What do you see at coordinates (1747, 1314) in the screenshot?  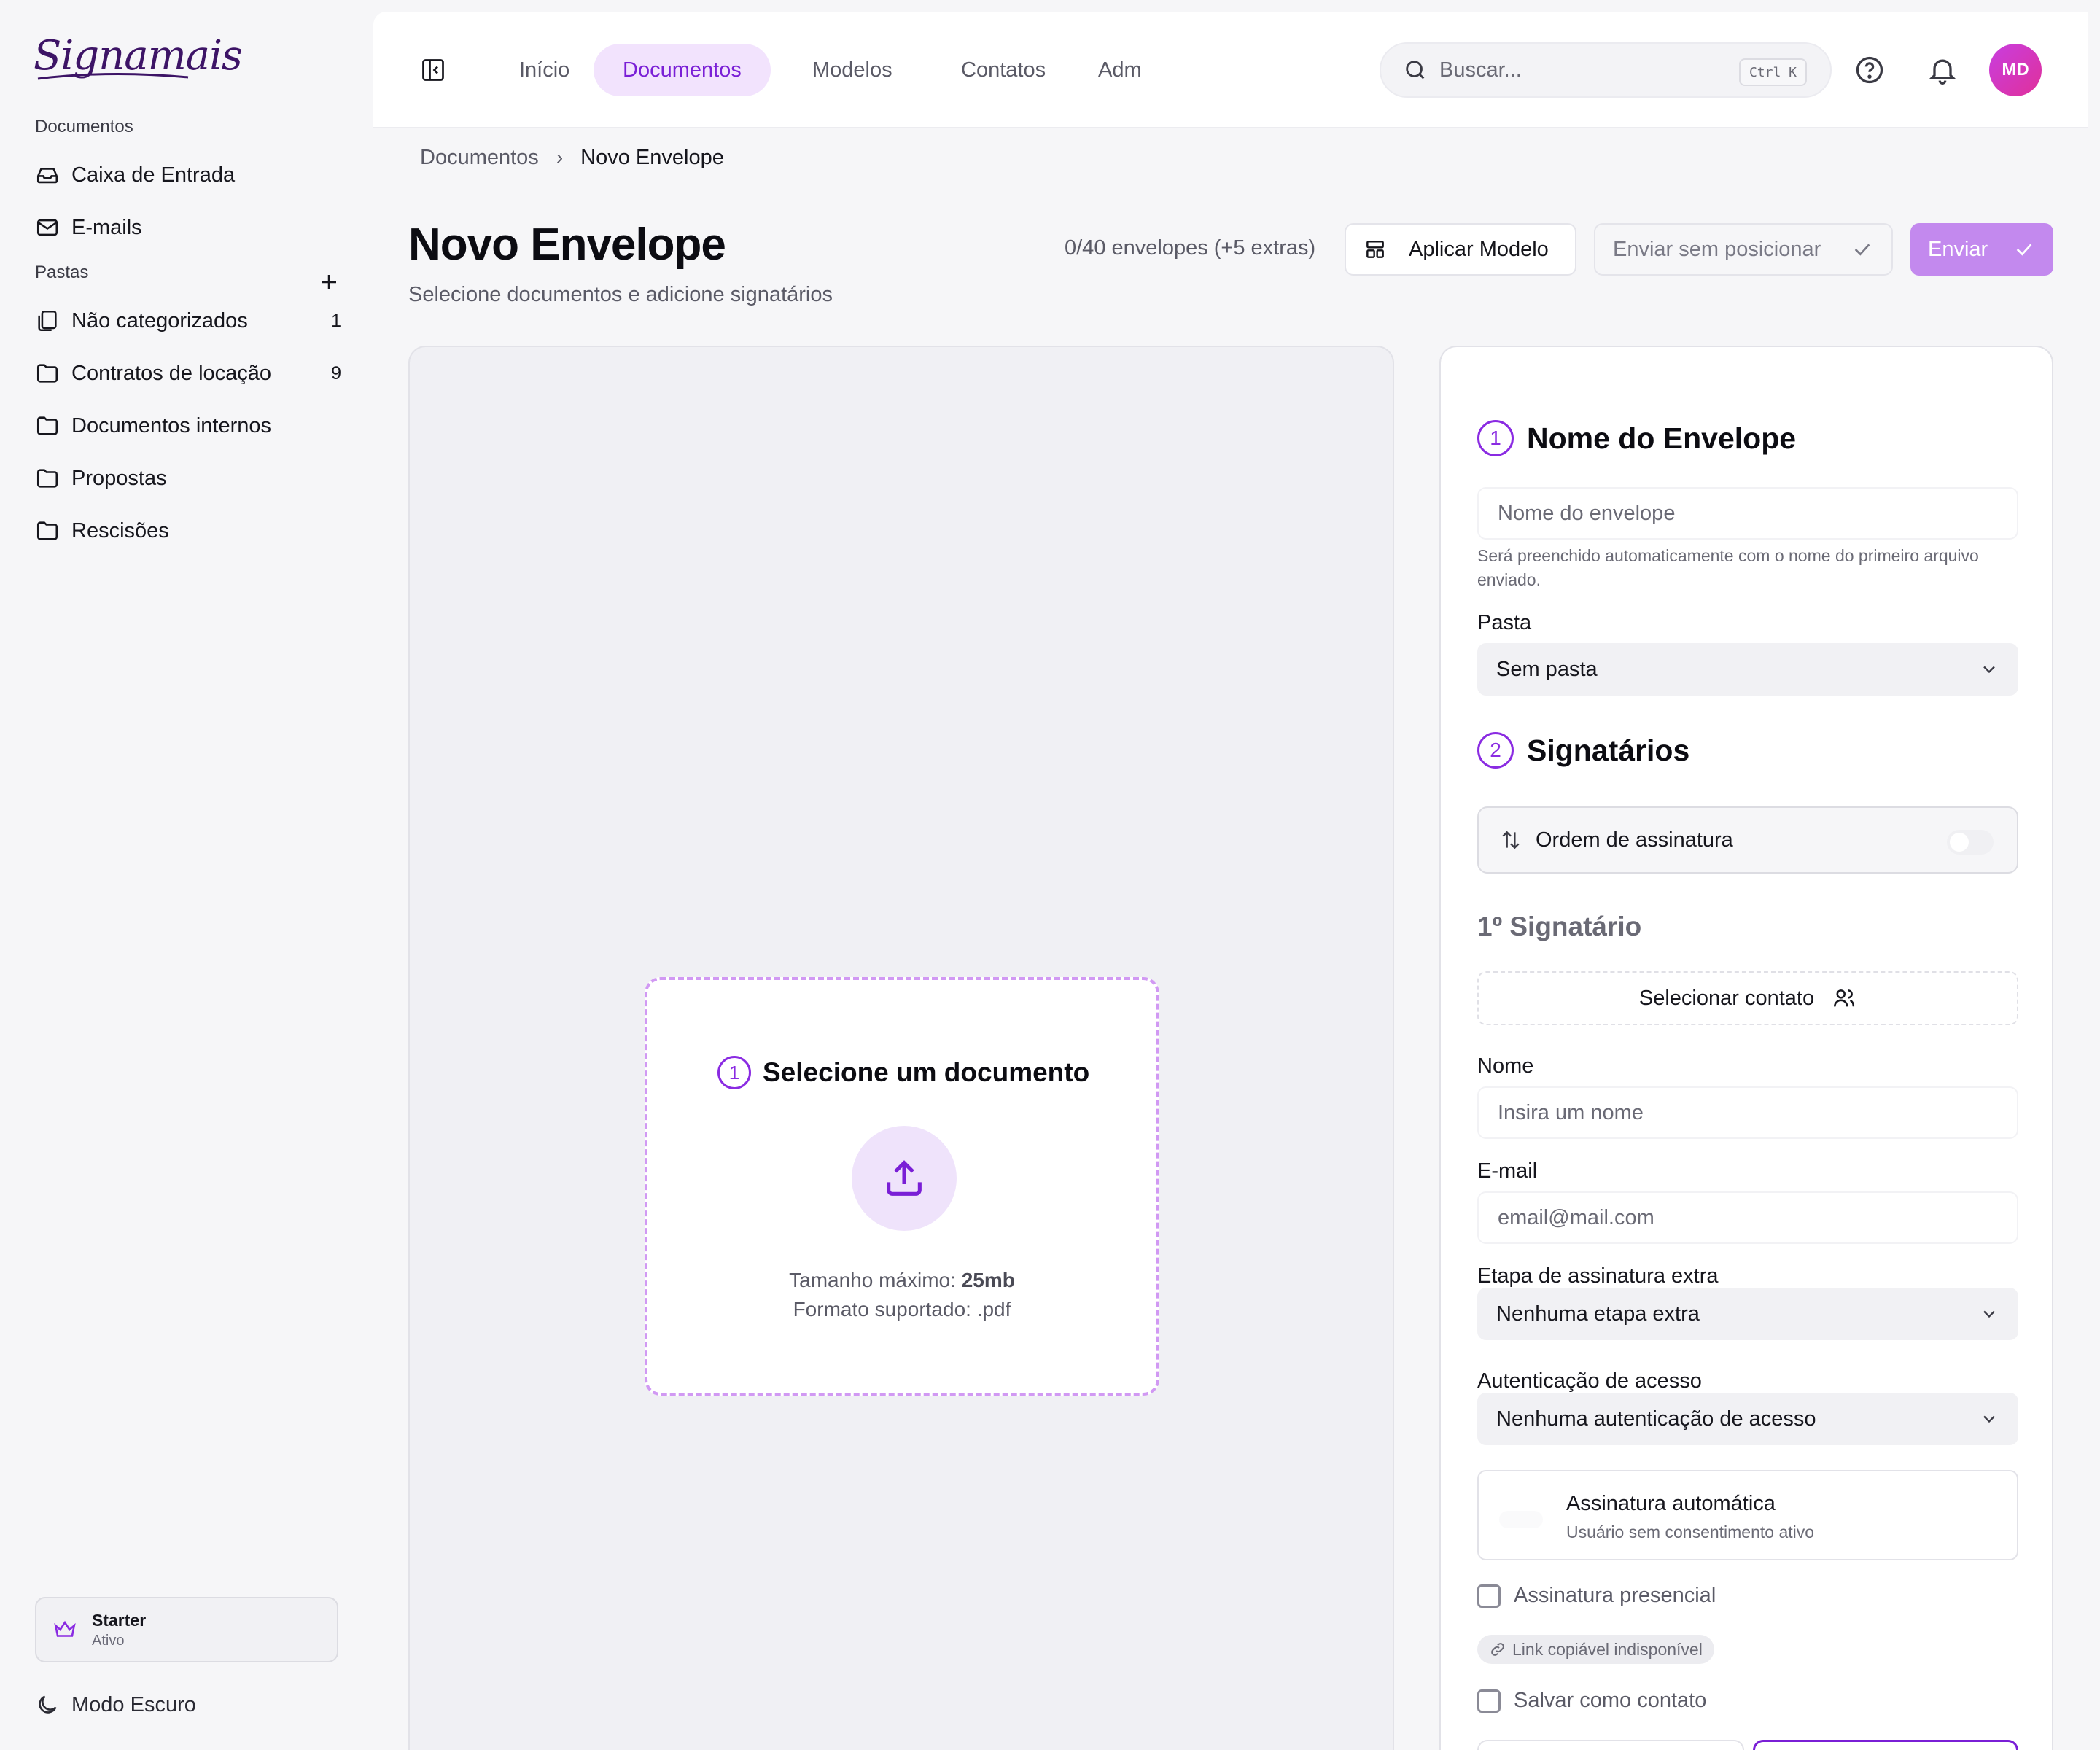 I see `extra-step-select: Nenhuma etapa extra` at bounding box center [1747, 1314].